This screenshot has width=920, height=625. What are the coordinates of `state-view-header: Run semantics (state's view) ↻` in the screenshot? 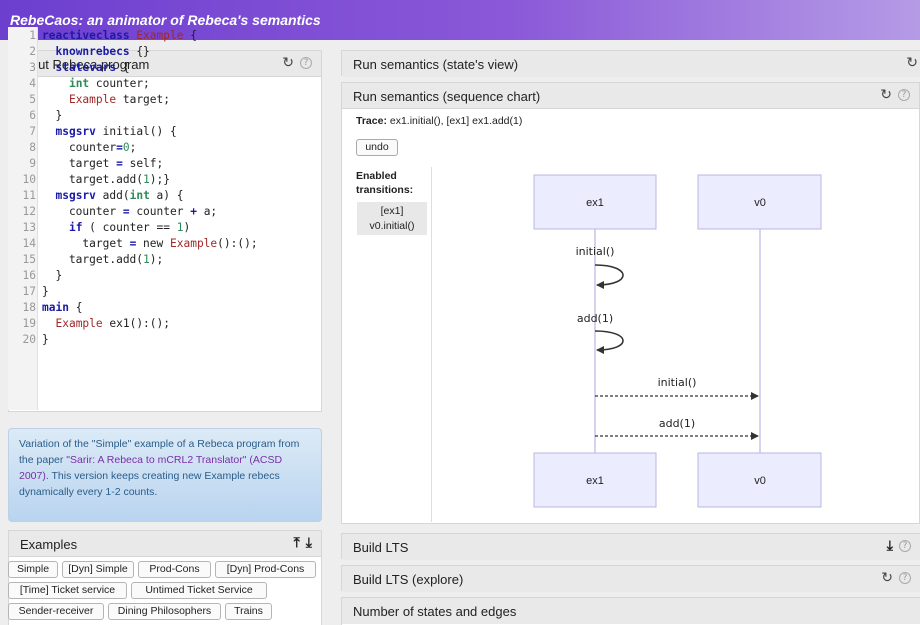 It's located at (631, 64).